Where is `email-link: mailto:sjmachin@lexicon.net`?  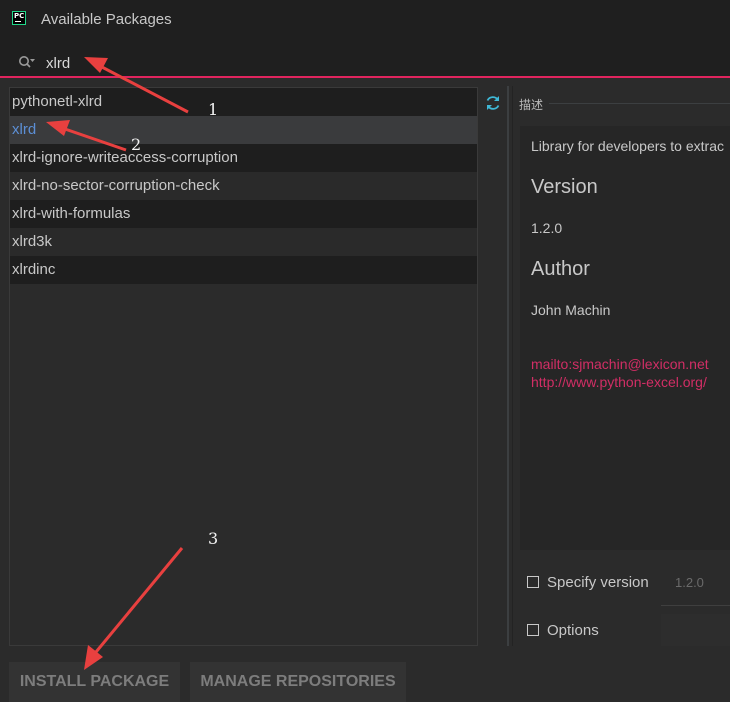
email-link: mailto:sjmachin@lexicon.net is located at coordinates (620, 364).